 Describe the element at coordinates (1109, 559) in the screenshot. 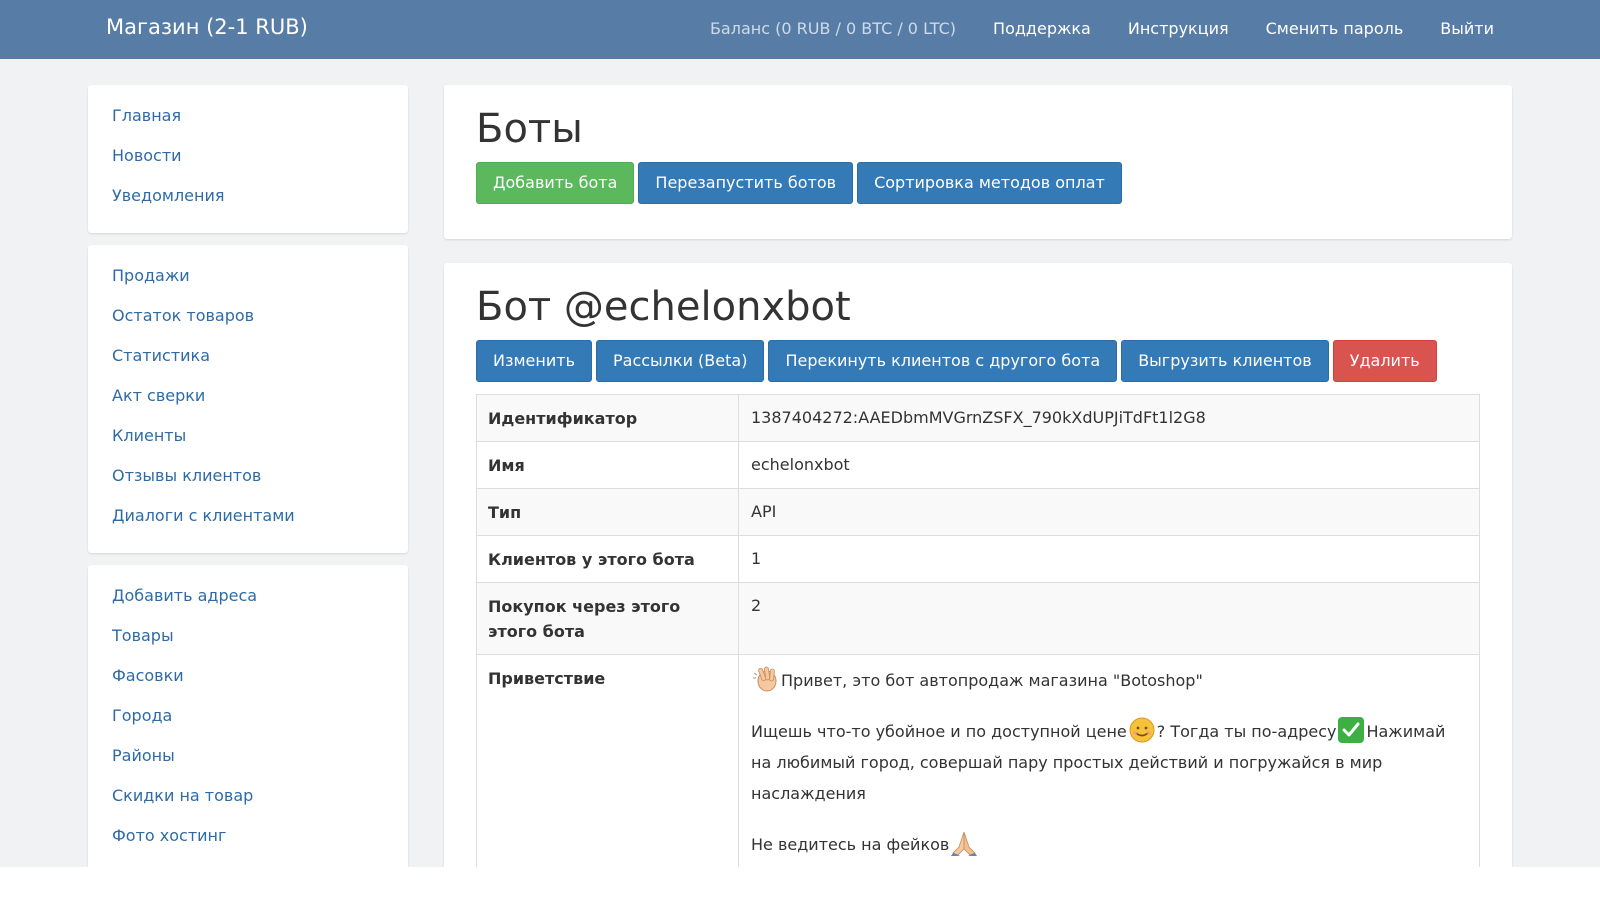

I see `bot-clients-value: 1` at that location.